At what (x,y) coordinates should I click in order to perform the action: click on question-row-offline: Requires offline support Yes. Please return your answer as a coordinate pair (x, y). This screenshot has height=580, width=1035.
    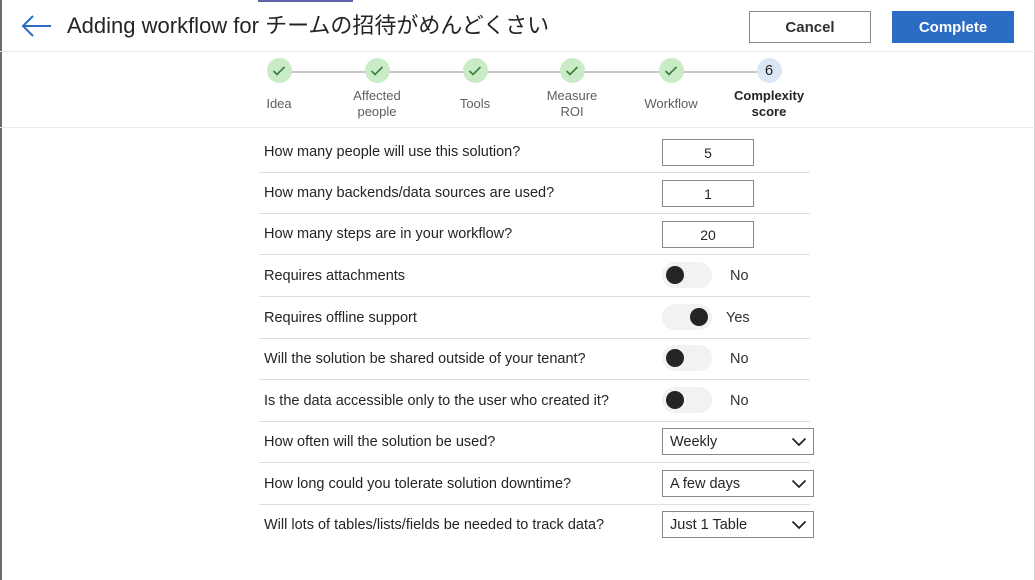
    Looking at the image, I should click on (534, 318).